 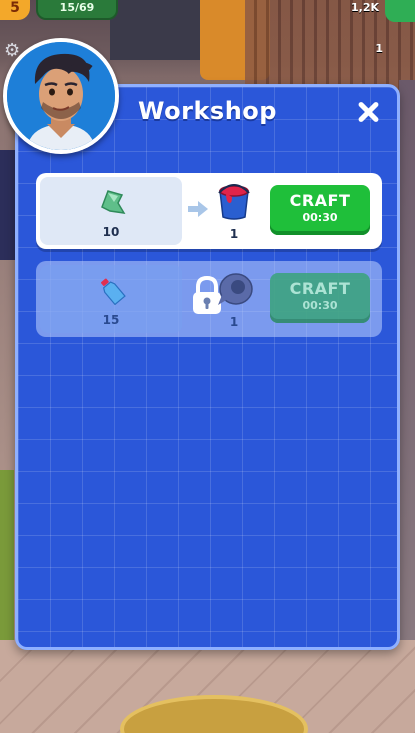 What do you see at coordinates (407, 360) in the screenshot?
I see `right-wall` at bounding box center [407, 360].